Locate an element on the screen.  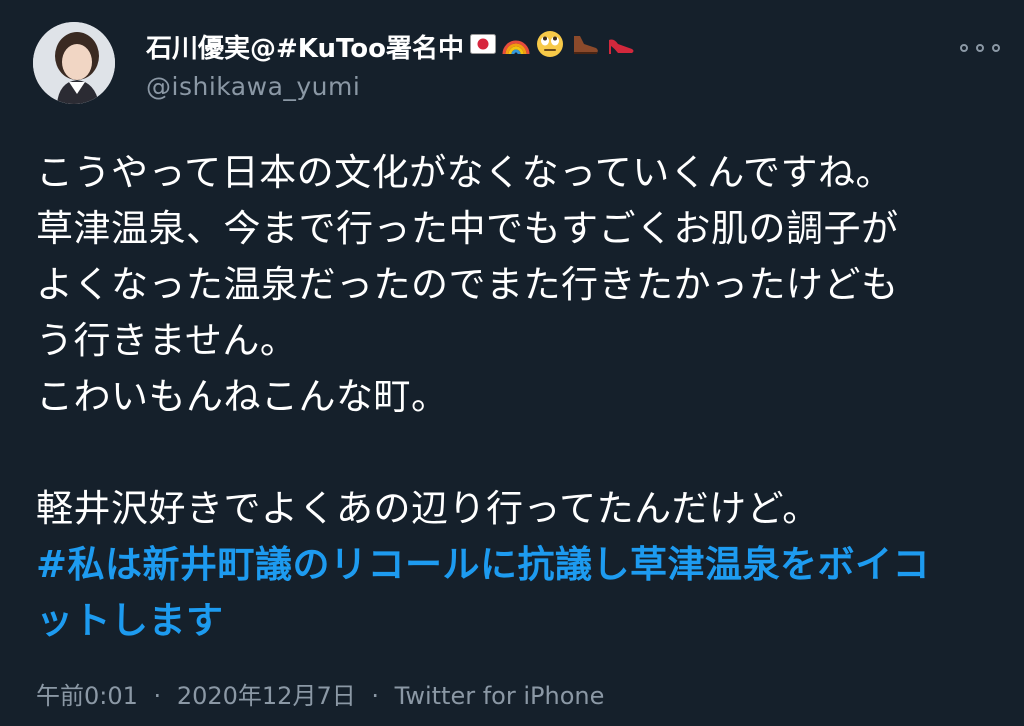
tweet-text-line: 草津温泉、今まで行った中でもすごくお肌の調子が is located at coordinates (467, 228).